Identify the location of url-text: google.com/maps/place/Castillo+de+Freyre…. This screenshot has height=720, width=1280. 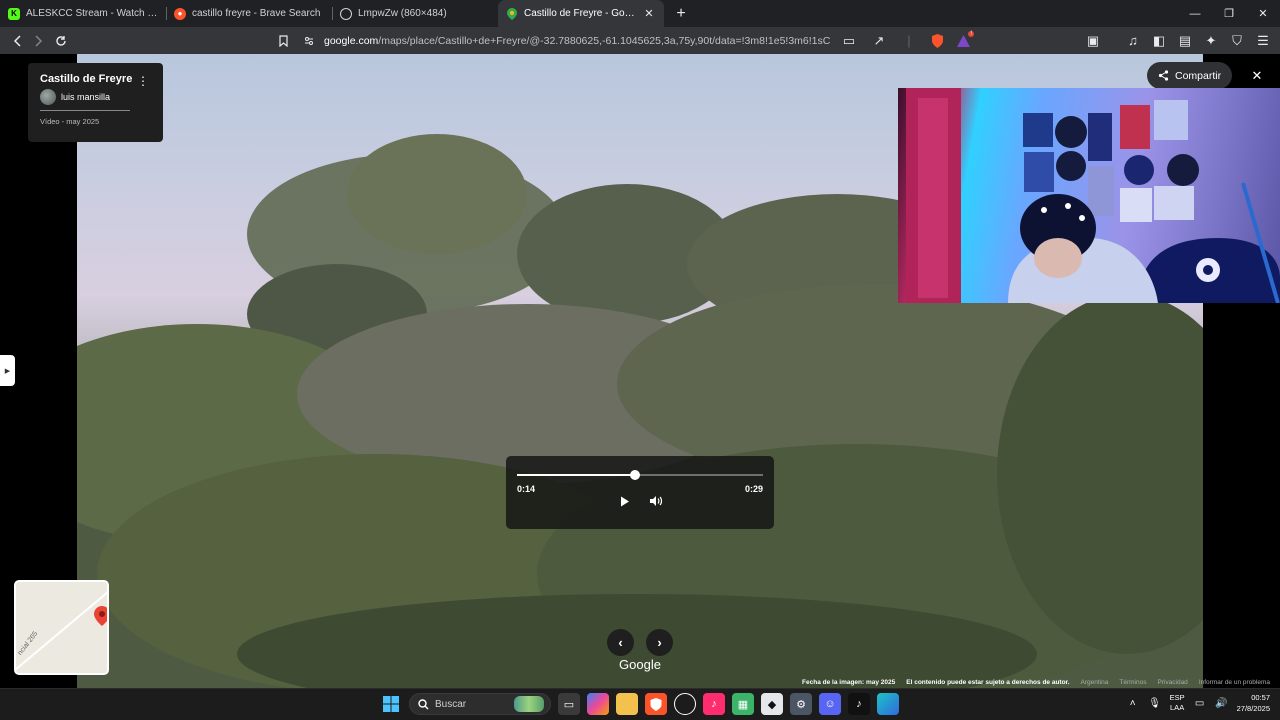
(577, 41).